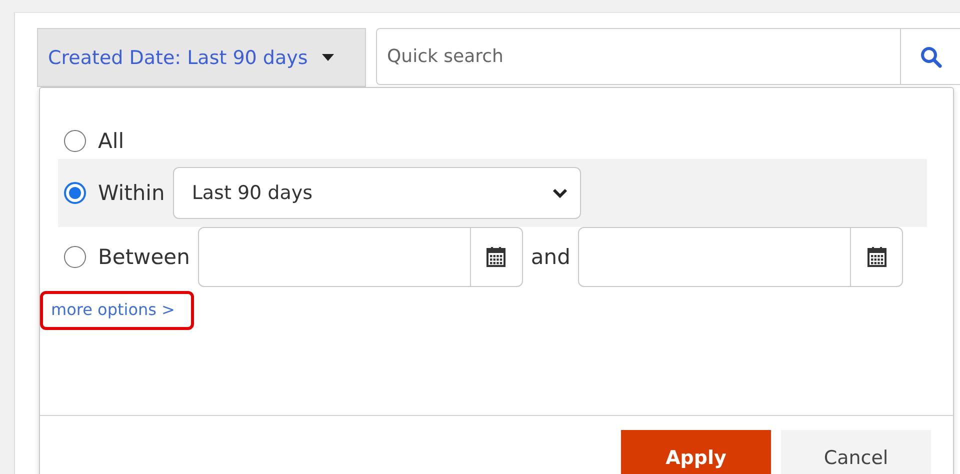  What do you see at coordinates (131, 193) in the screenshot?
I see `option-label: Within` at bounding box center [131, 193].